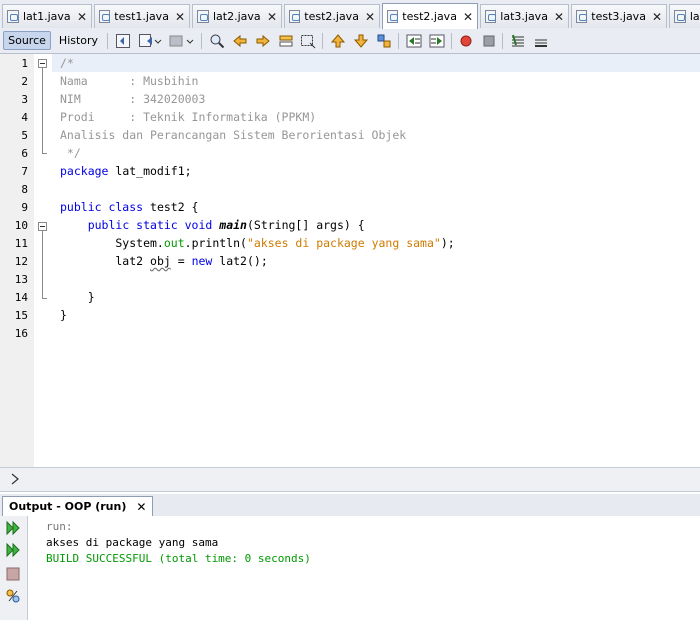 The height and width of the screenshot is (620, 700). I want to click on keyword: new, so click(202, 261).